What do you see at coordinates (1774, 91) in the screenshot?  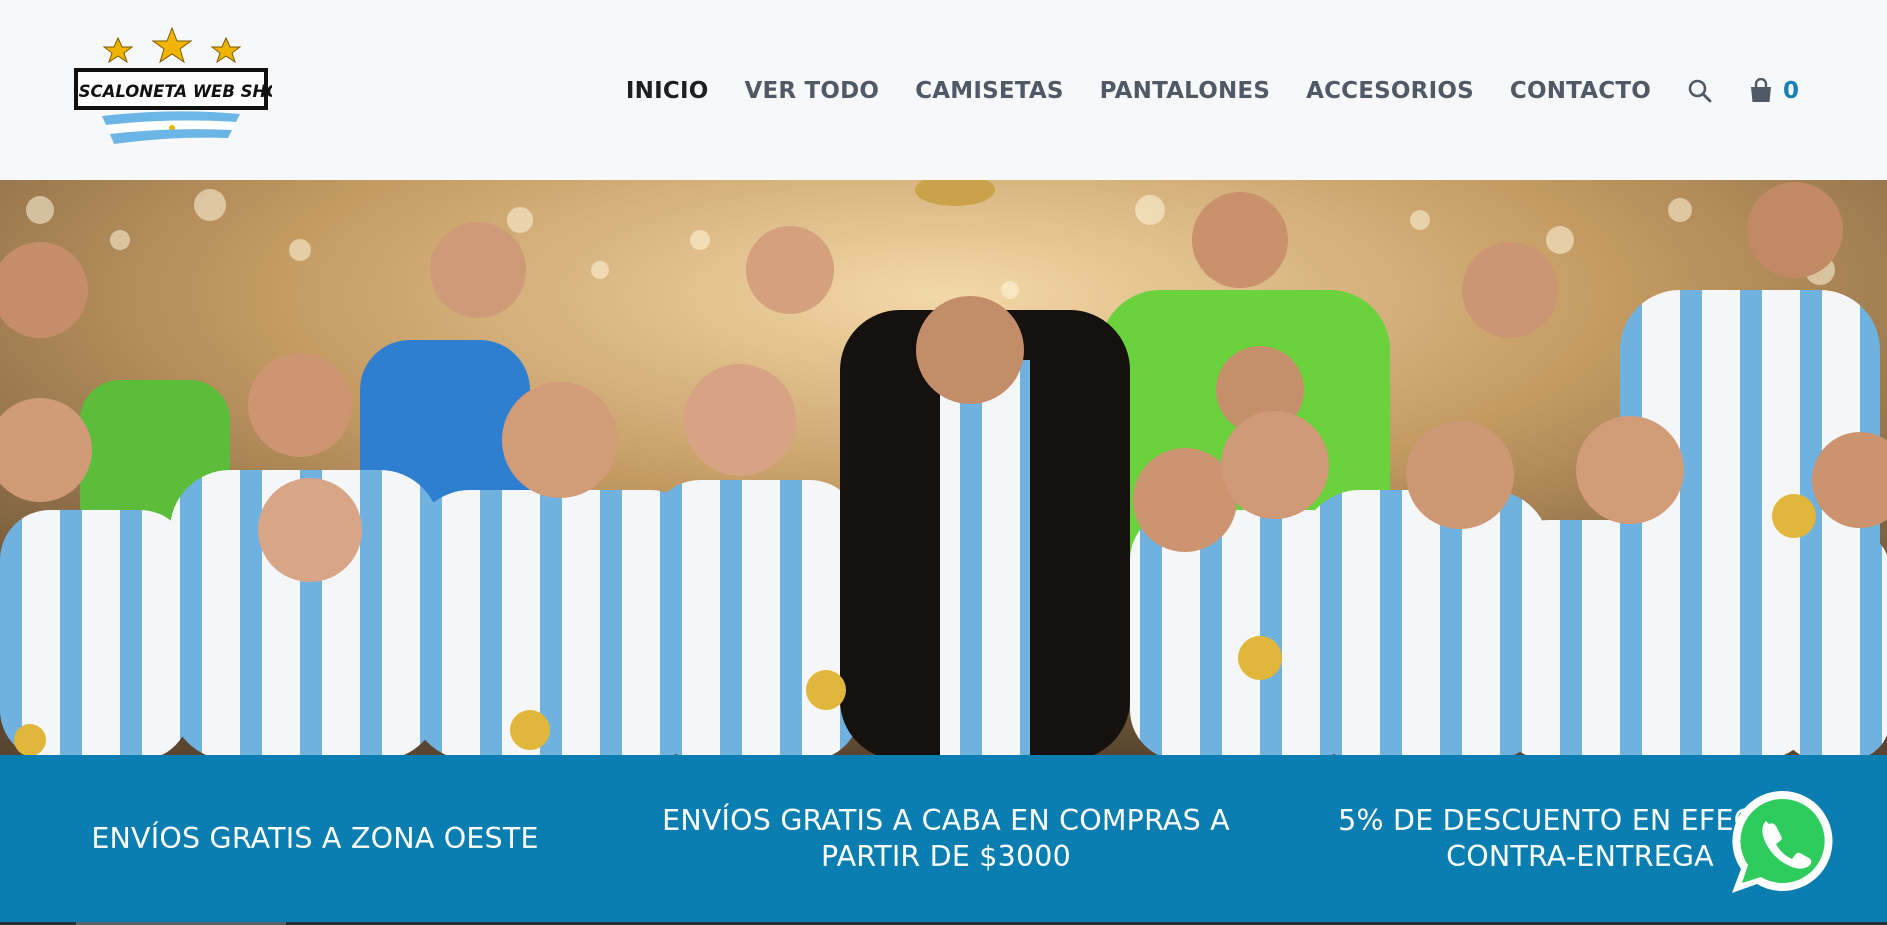 I see `cart-button: 0` at bounding box center [1774, 91].